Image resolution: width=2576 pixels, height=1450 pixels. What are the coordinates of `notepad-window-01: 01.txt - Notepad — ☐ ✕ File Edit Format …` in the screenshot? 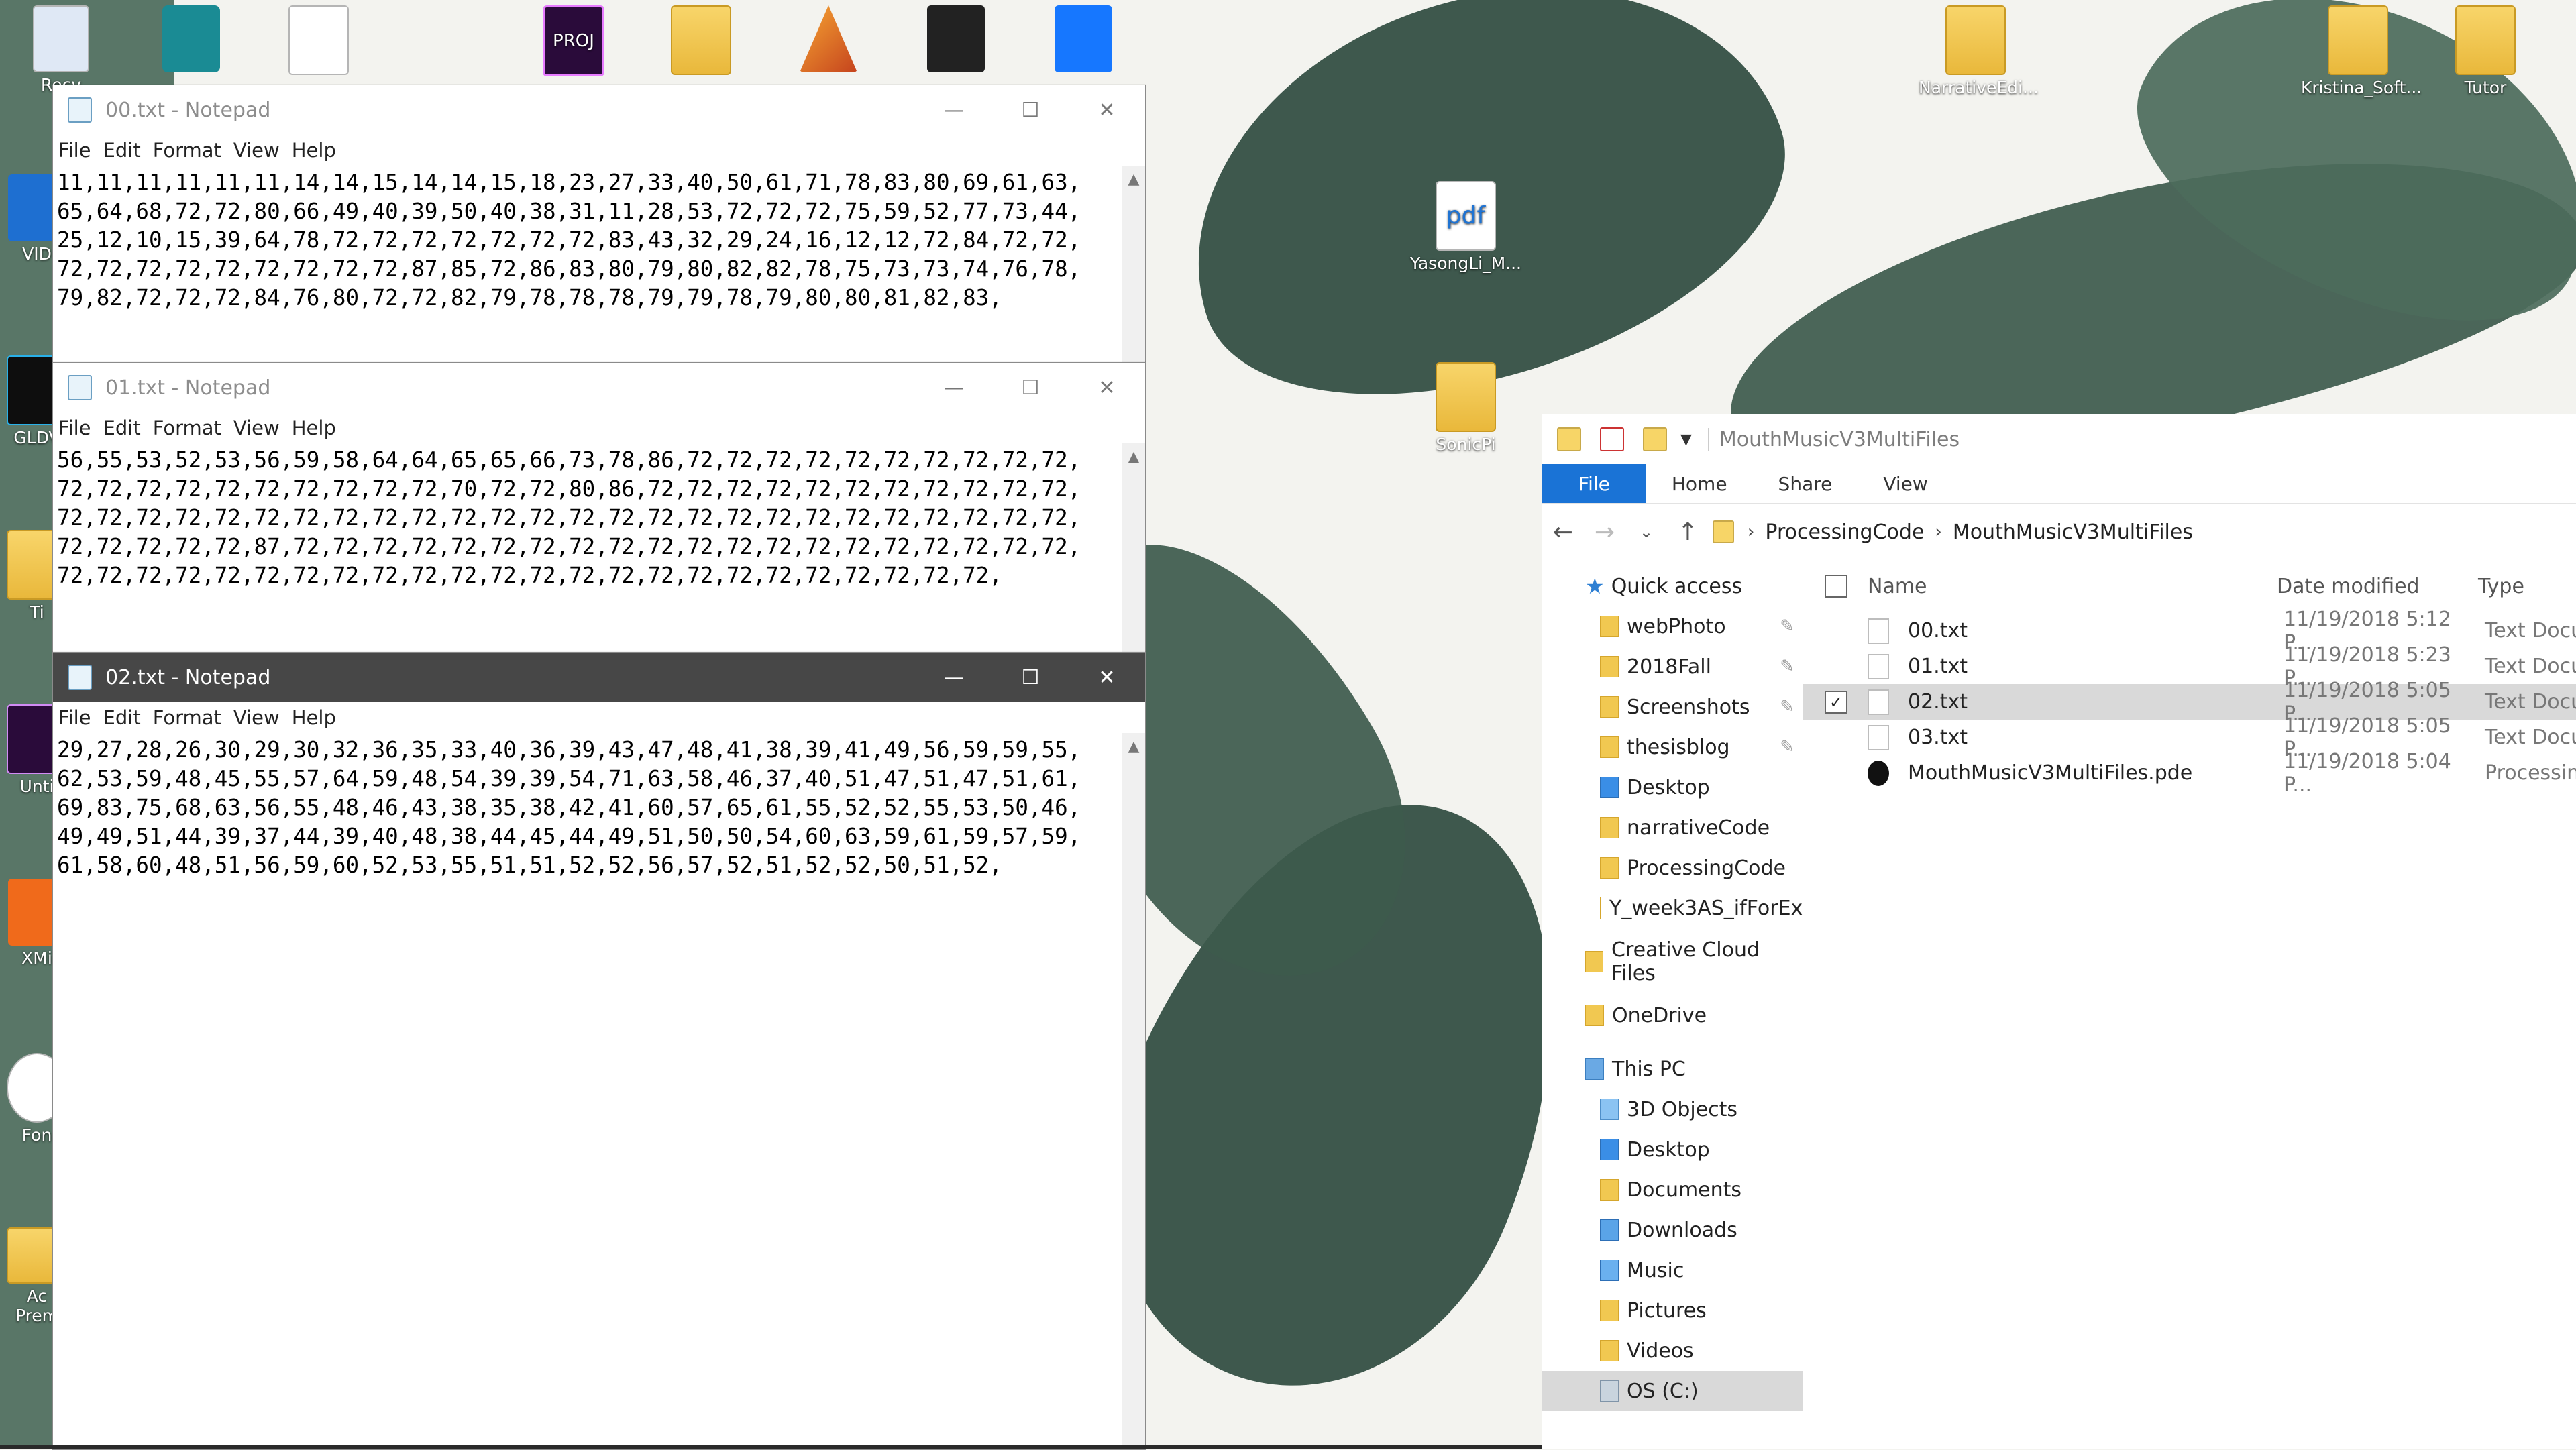 It's located at (599, 507).